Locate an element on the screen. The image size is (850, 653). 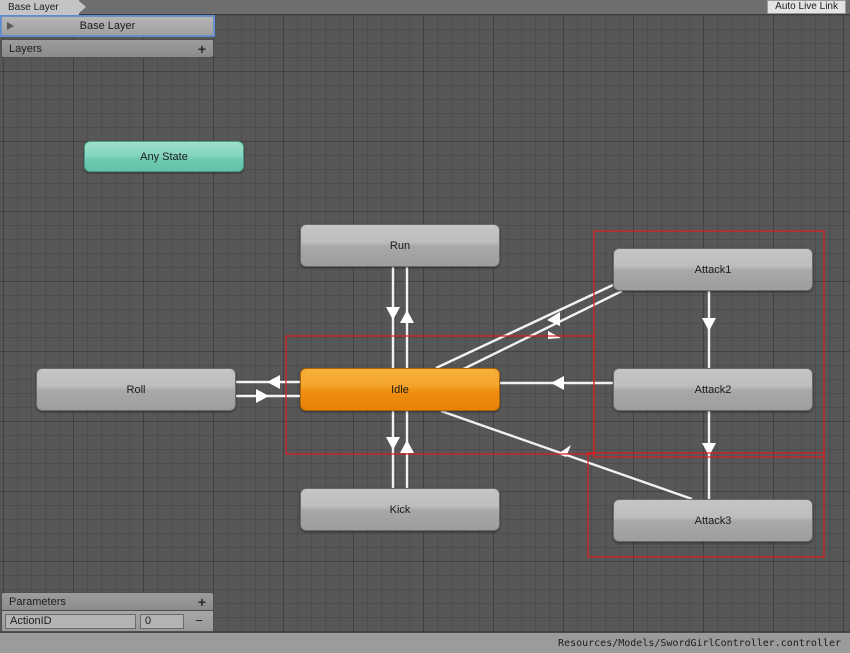
layers-header: Layers + is located at coordinates (107, 48).